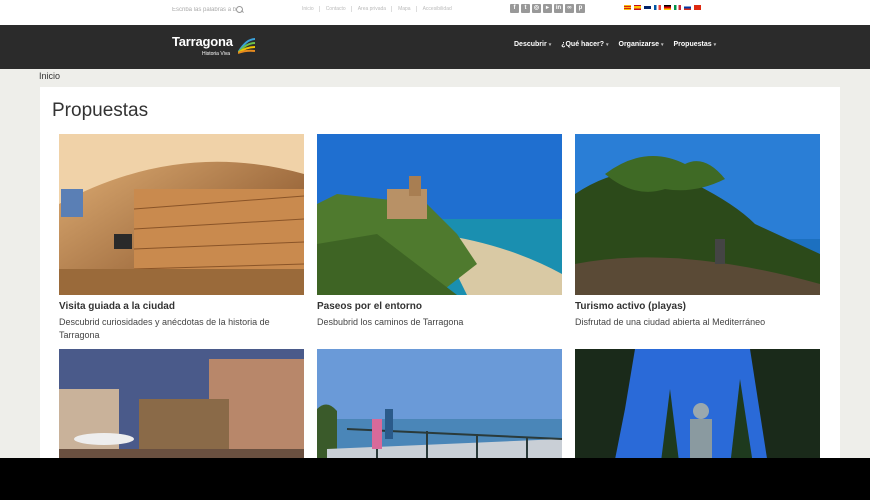 Image resolution: width=870 pixels, height=500 pixels. I want to click on card-title: Turismo activo (playas), so click(697, 306).